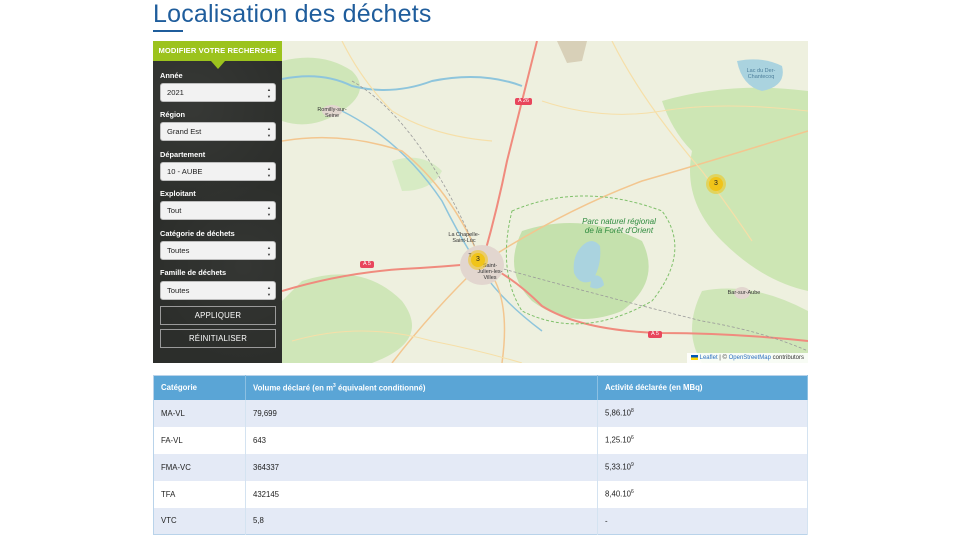 This screenshot has width=960, height=540. I want to click on activity-exponent: 9, so click(632, 465).